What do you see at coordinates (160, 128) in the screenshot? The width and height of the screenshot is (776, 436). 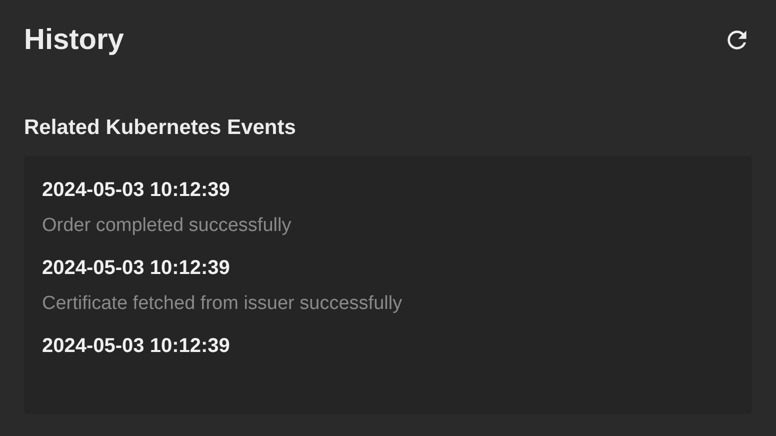 I see `section-title: Related Kubernetes Events` at bounding box center [160, 128].